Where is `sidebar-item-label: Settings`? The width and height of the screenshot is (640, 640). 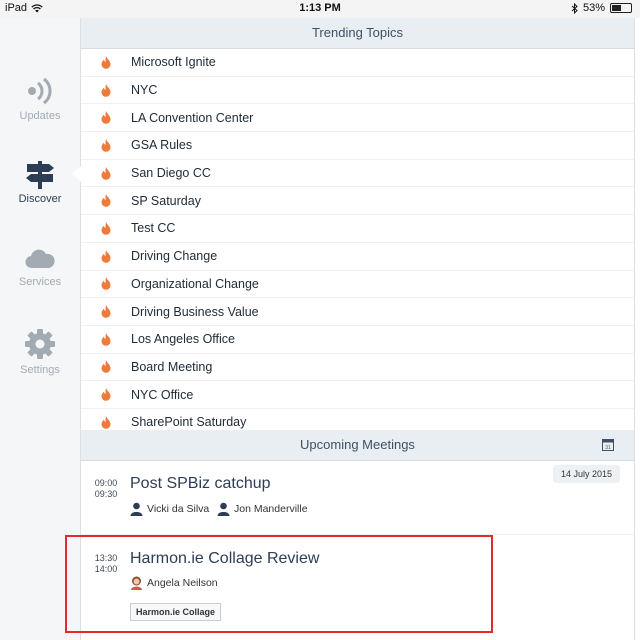
sidebar-item-label: Settings is located at coordinates (40, 370).